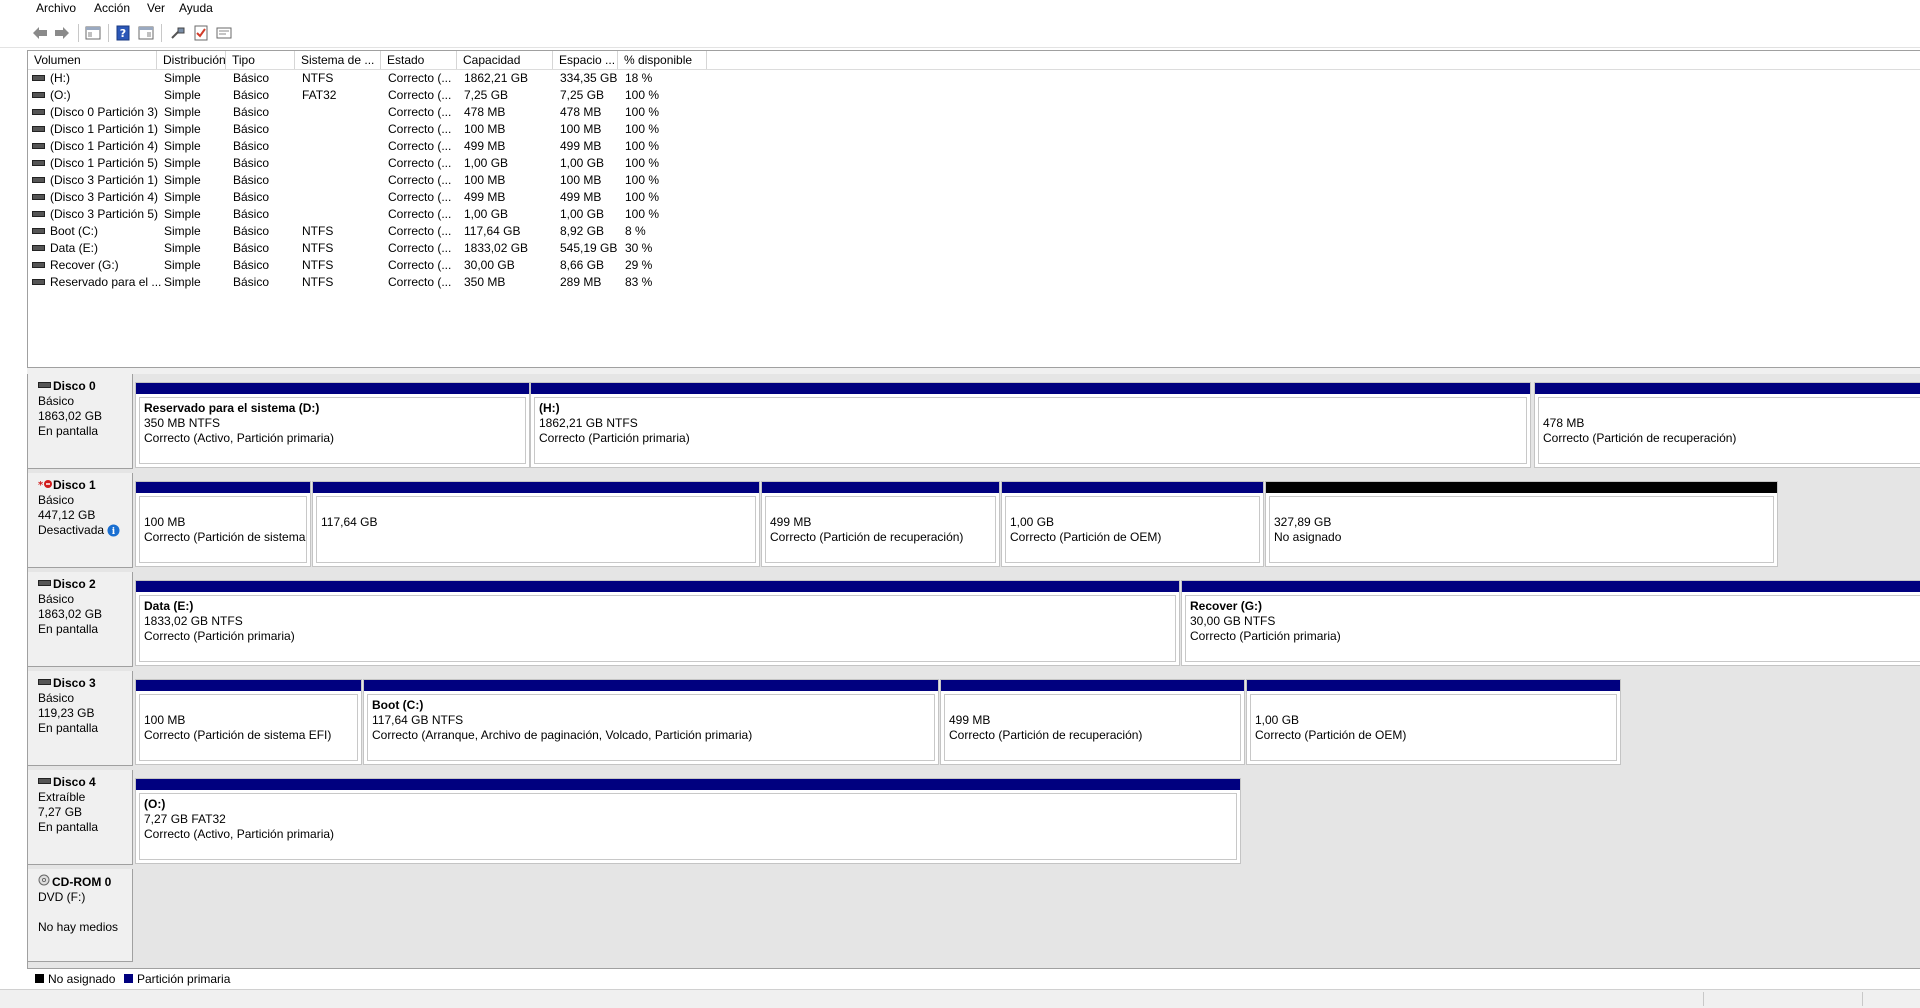 This screenshot has width=1920, height=1008. What do you see at coordinates (418, 720) in the screenshot?
I see `partition-line1: 117,64 GB NTFS` at bounding box center [418, 720].